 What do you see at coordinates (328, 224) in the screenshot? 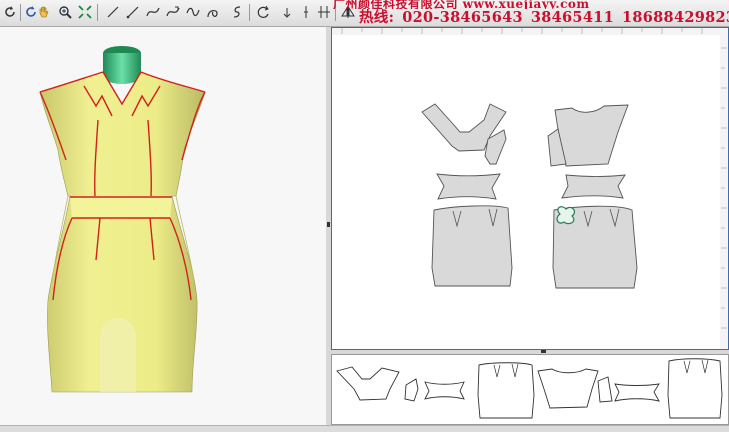
I see `splitter-handle` at bounding box center [328, 224].